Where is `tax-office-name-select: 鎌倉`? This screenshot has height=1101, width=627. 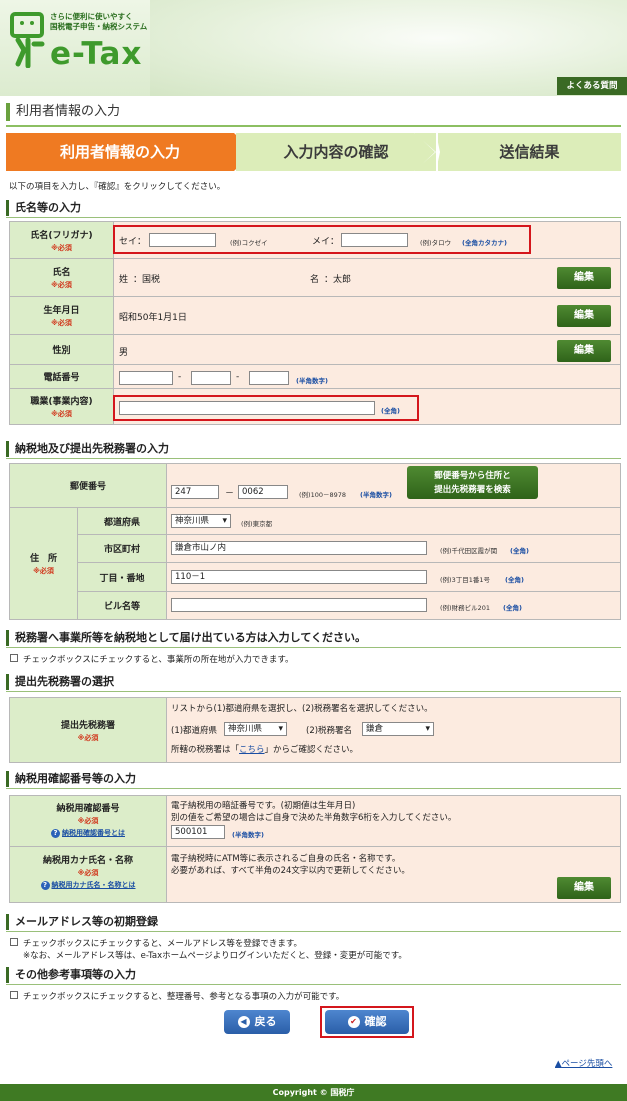 tax-office-name-select: 鎌倉 is located at coordinates (398, 729).